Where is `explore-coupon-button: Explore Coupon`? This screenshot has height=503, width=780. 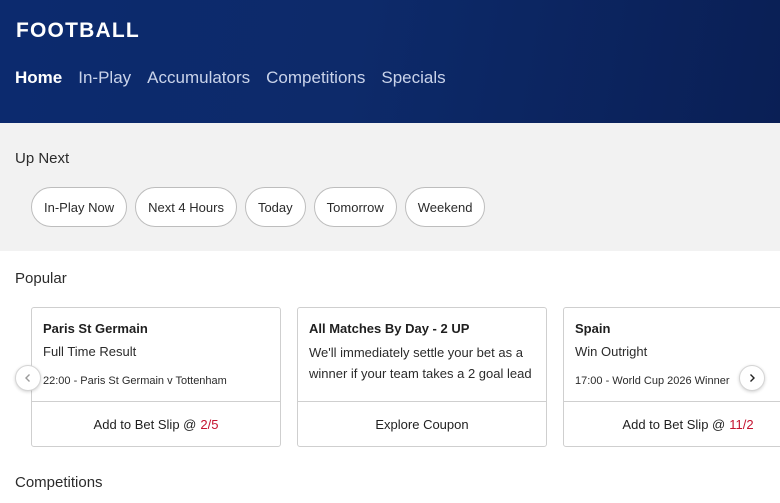 explore-coupon-button: Explore Coupon is located at coordinates (422, 423).